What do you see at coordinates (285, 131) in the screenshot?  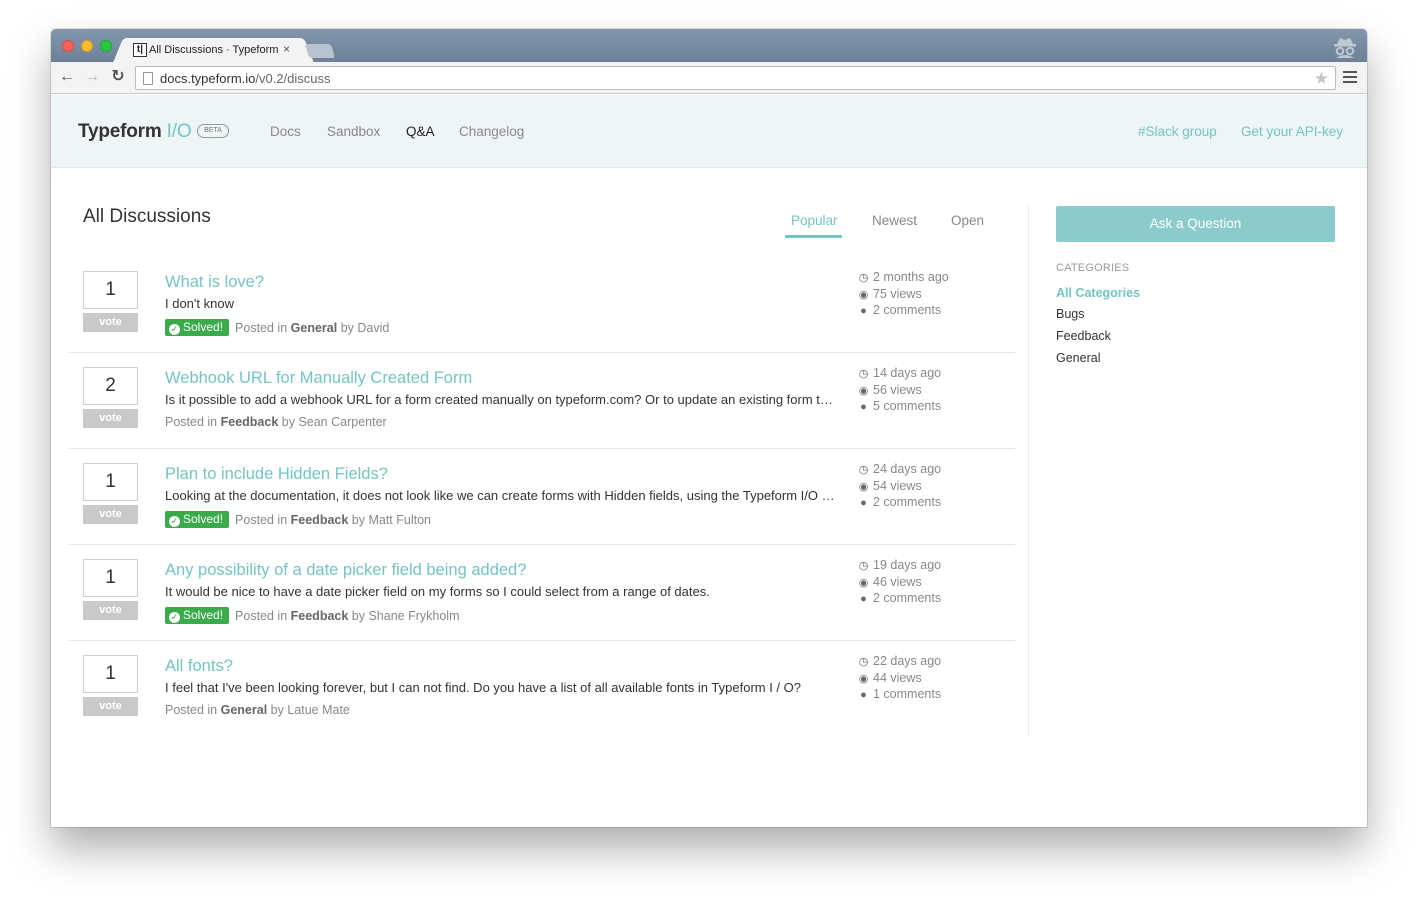 I see `nav-docs: Docs` at bounding box center [285, 131].